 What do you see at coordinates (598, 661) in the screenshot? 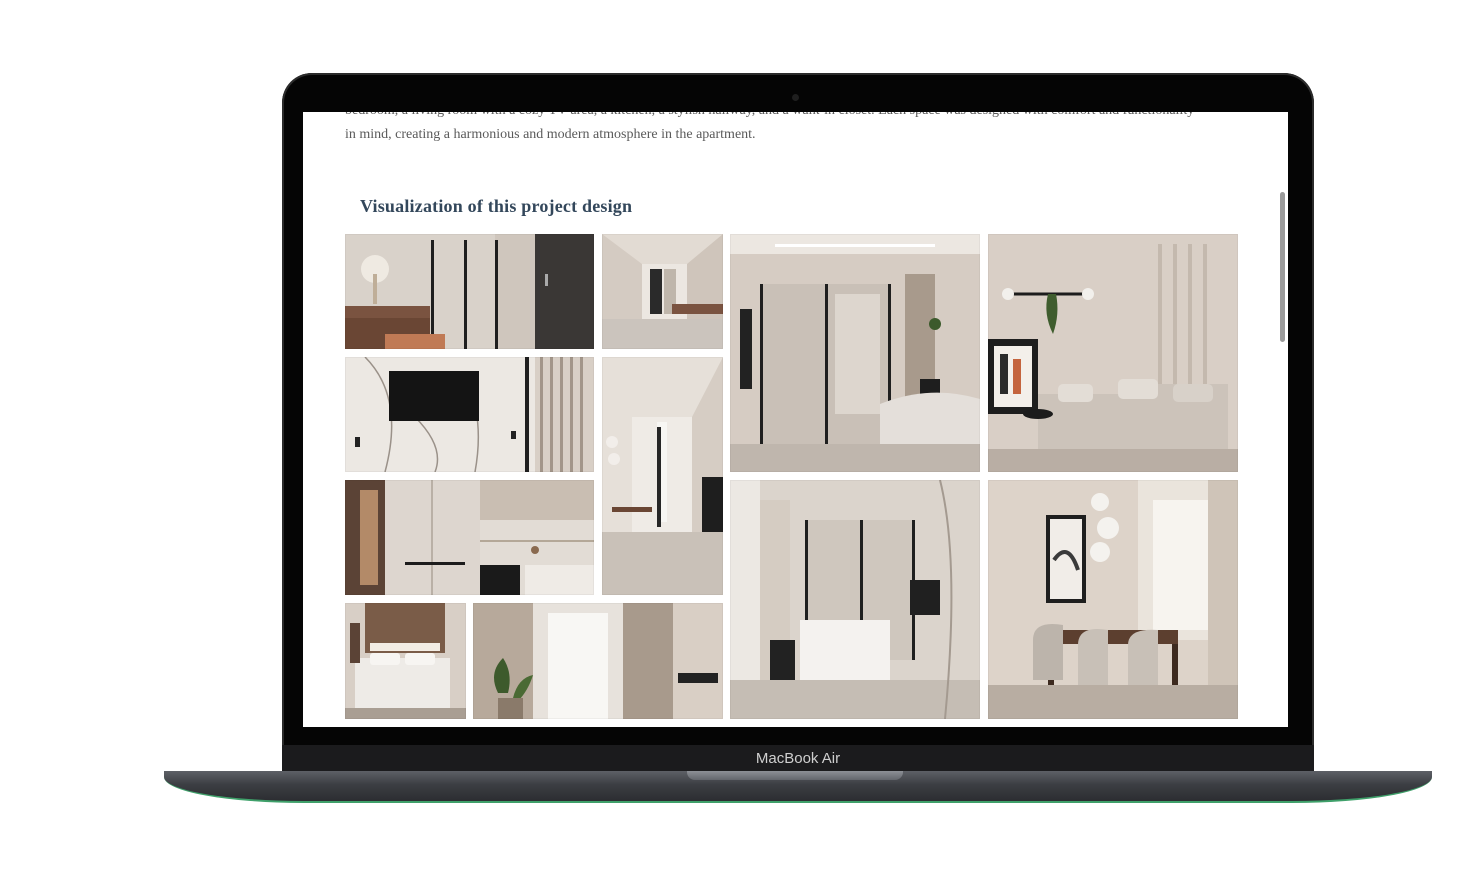
I see `bedroom-window-curtains-photo` at bounding box center [598, 661].